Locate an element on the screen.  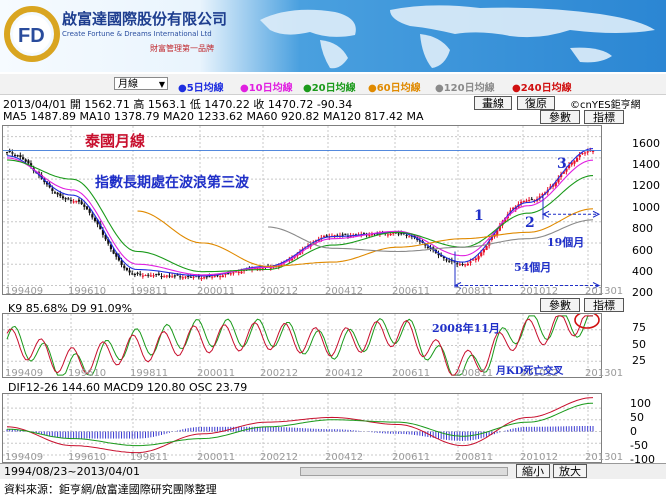
note-2008-label: 2008年11月 is located at coordinates (466, 328).